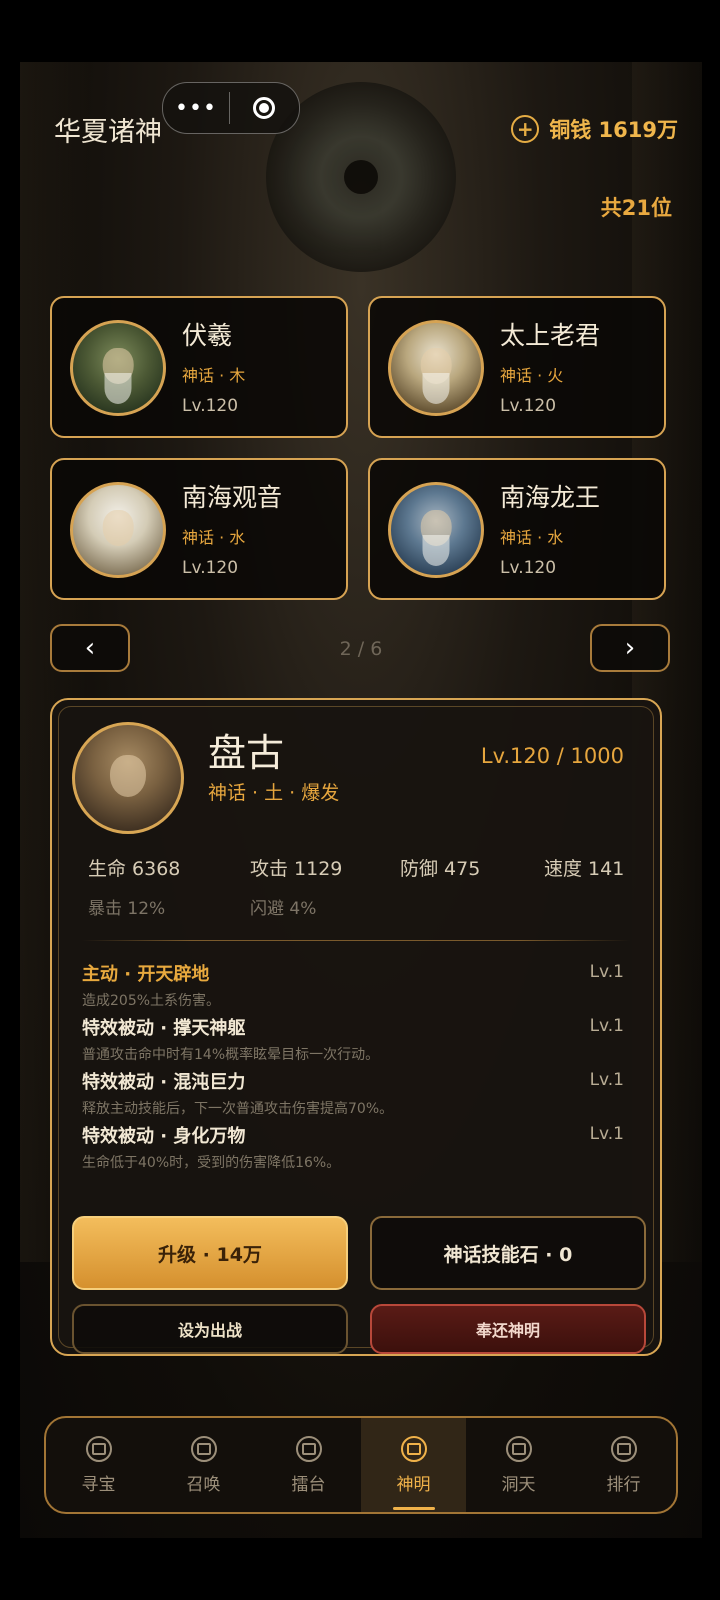  I want to click on miniprogram-capsule: •••, so click(231, 108).